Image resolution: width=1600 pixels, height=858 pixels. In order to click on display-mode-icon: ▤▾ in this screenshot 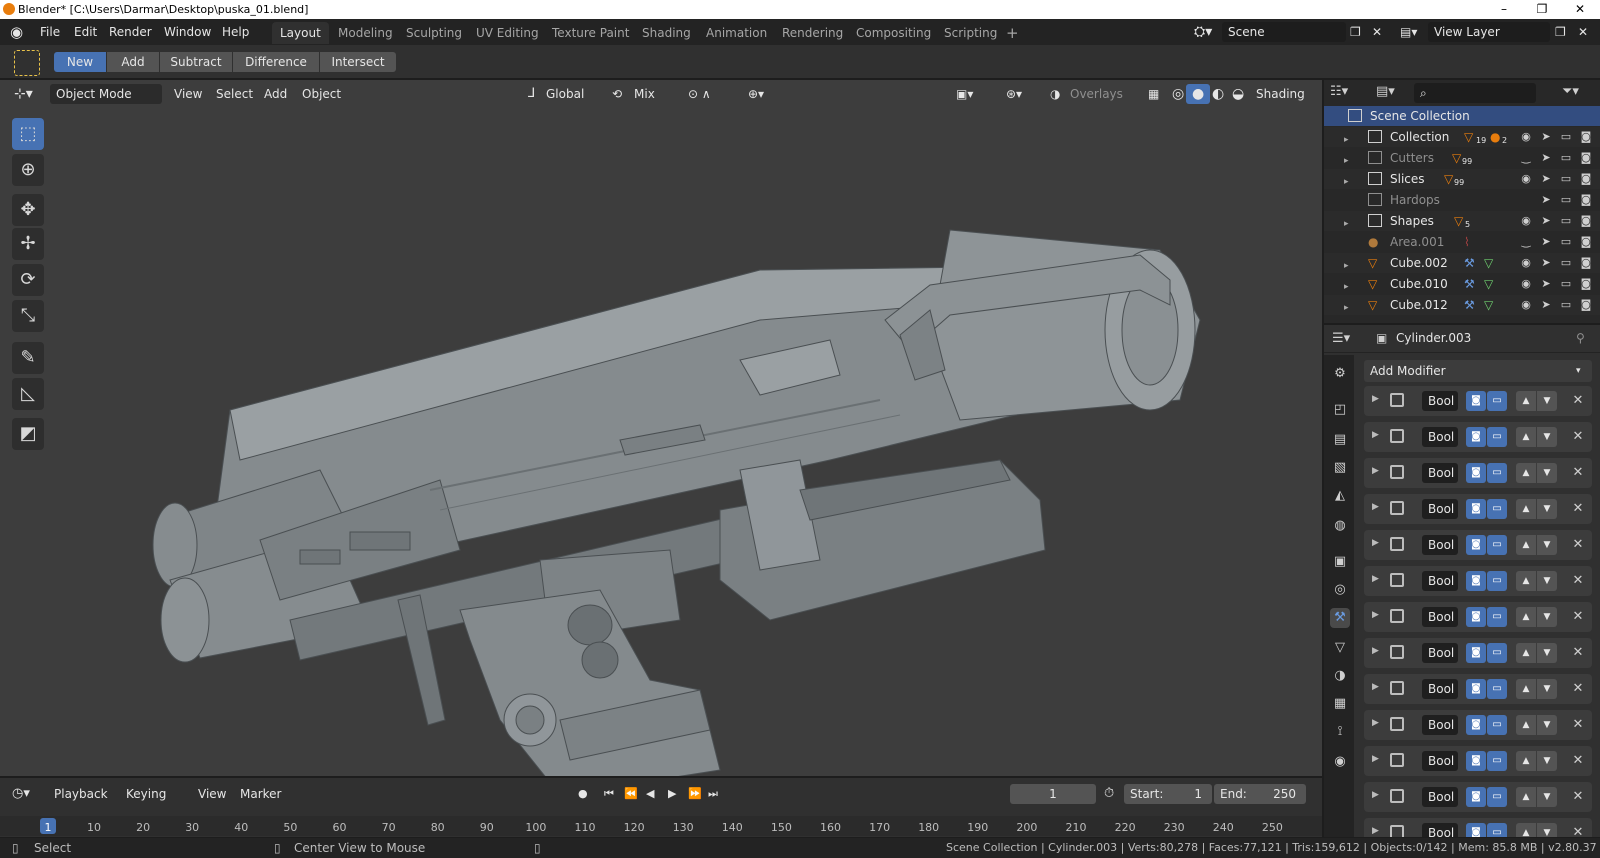, I will do `click(1385, 91)`.